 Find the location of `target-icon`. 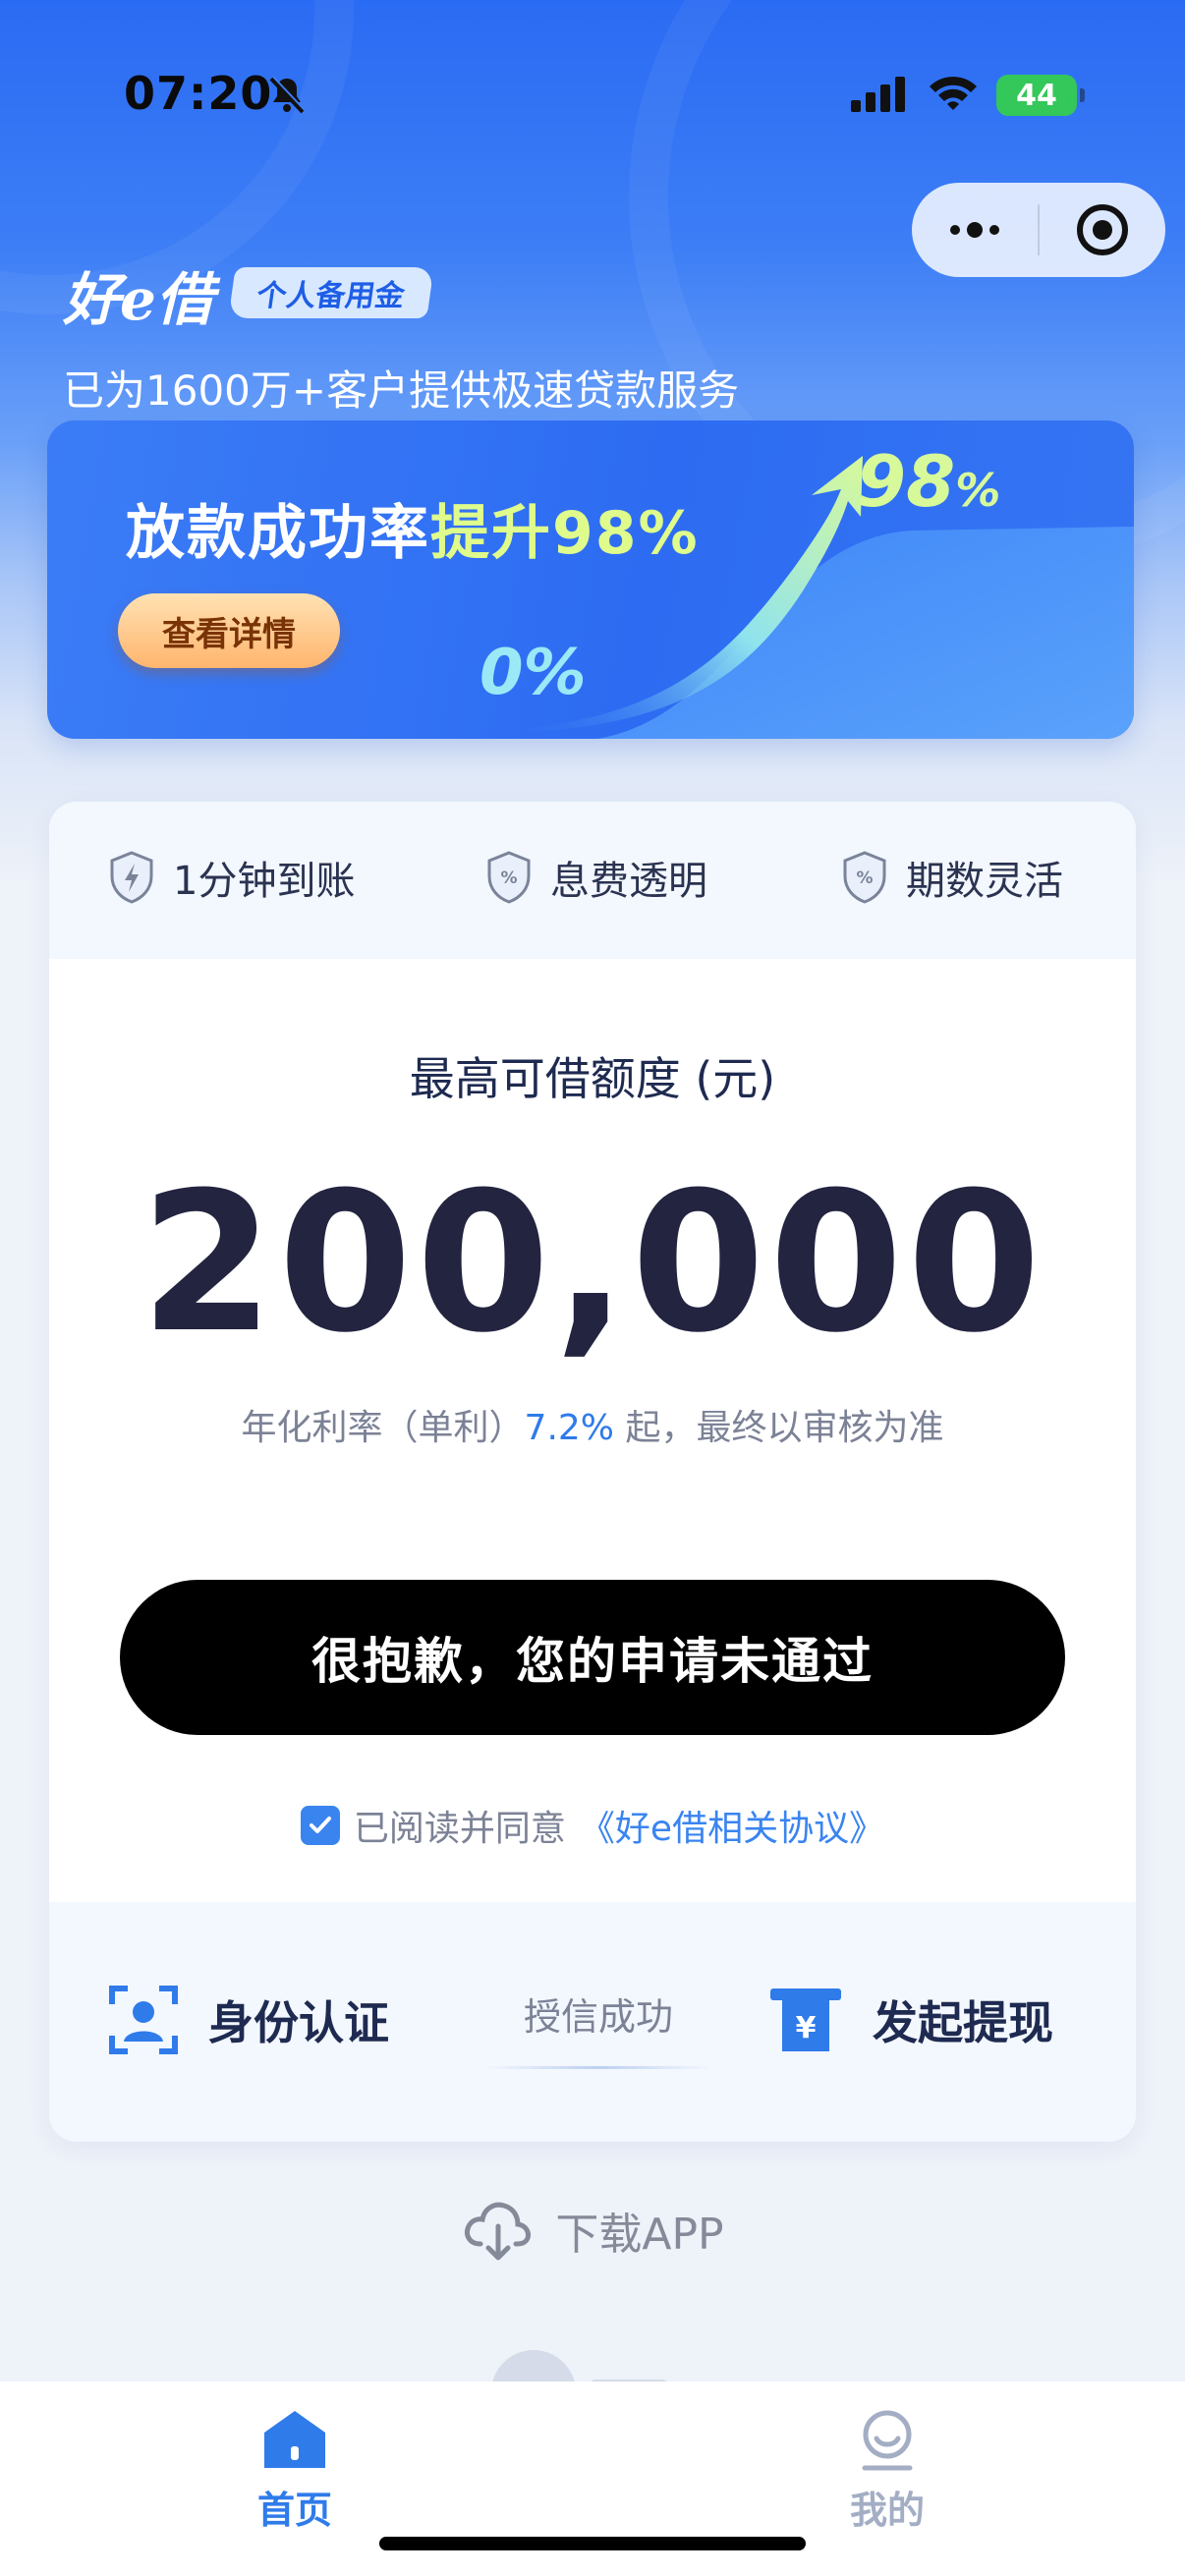

target-icon is located at coordinates (1103, 229).